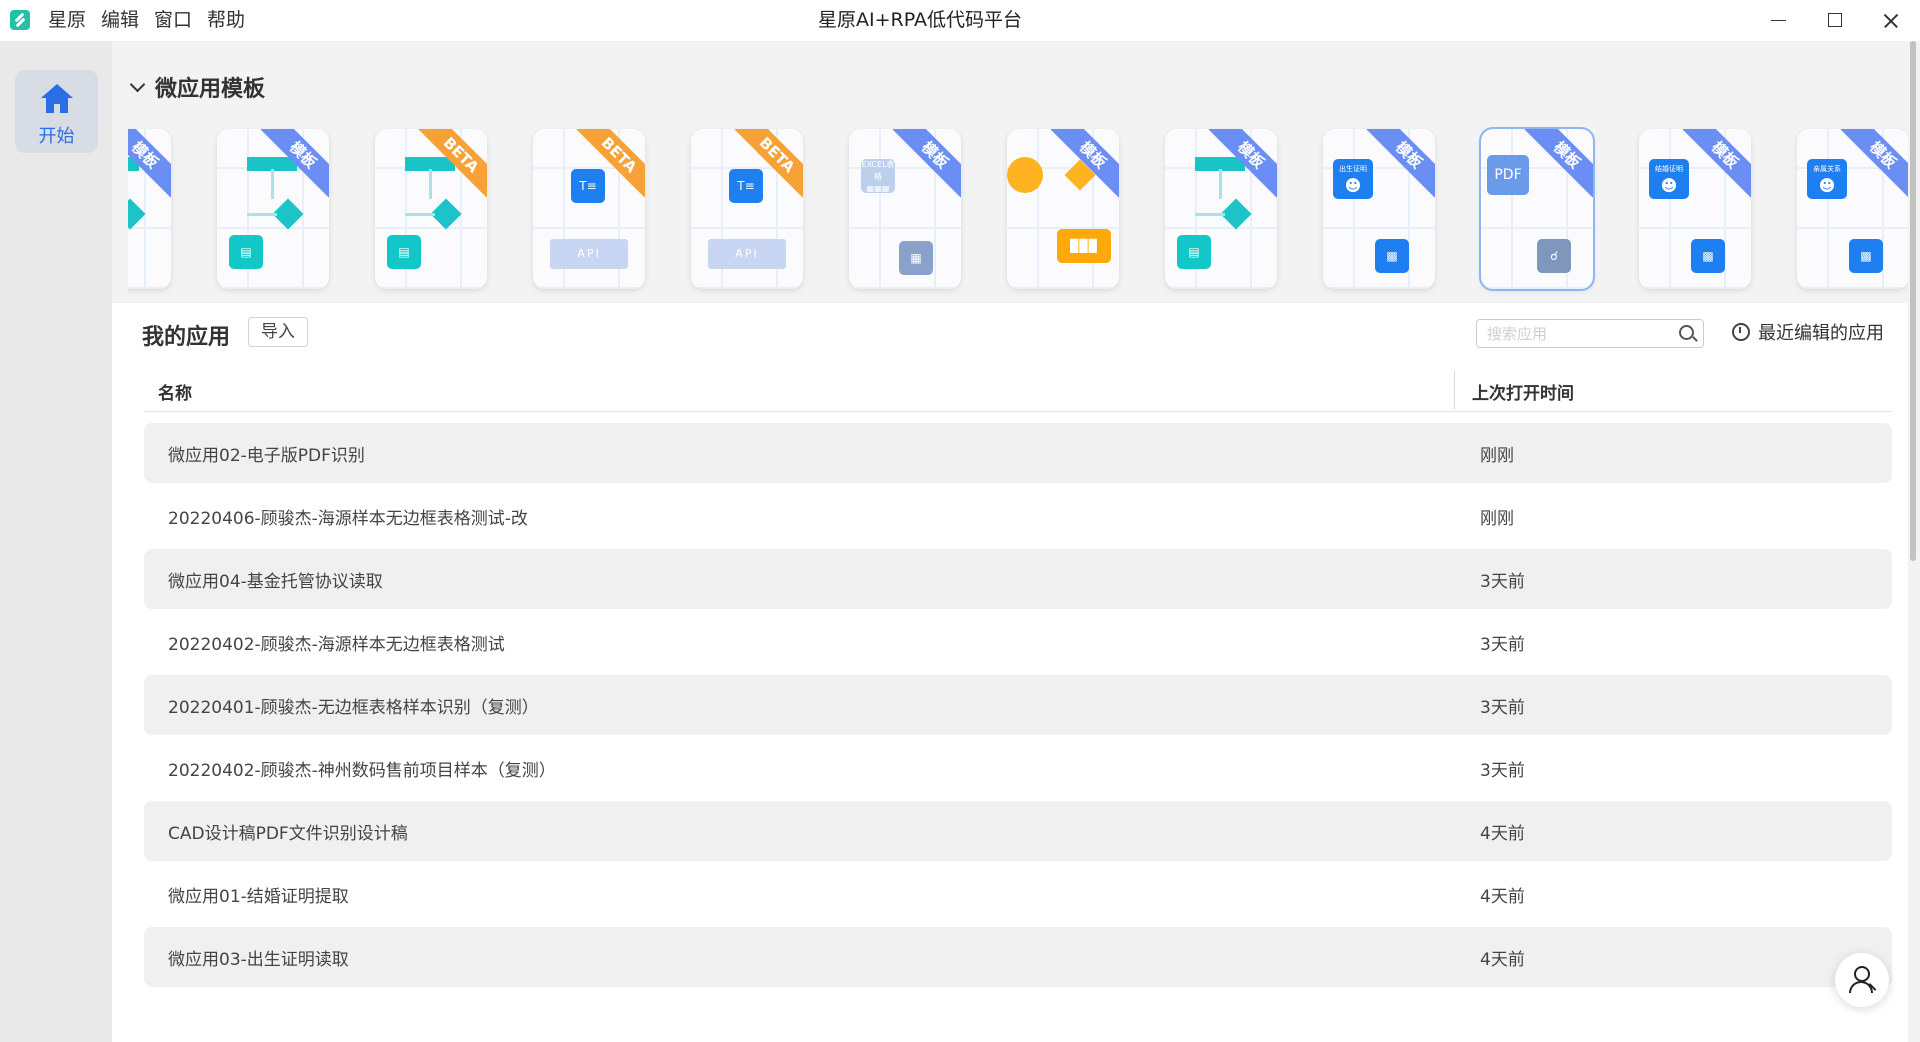 This screenshot has width=1920, height=1042. I want to click on circle-shape, so click(1025, 175).